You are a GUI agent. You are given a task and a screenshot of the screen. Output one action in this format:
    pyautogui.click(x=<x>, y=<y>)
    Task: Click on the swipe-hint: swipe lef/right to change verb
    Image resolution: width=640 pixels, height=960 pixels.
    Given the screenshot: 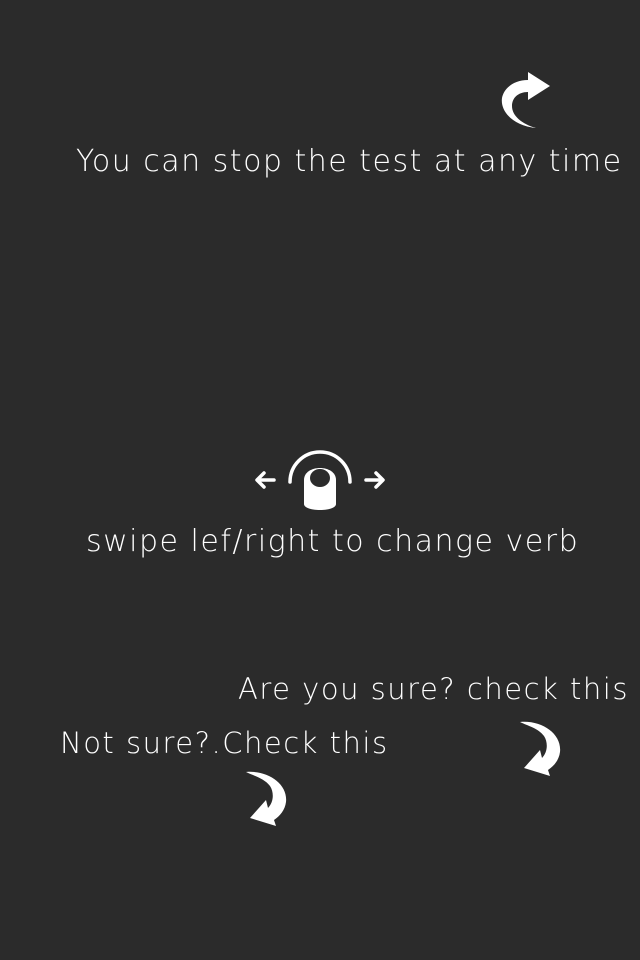 What is the action you would take?
    pyautogui.click(x=333, y=541)
    